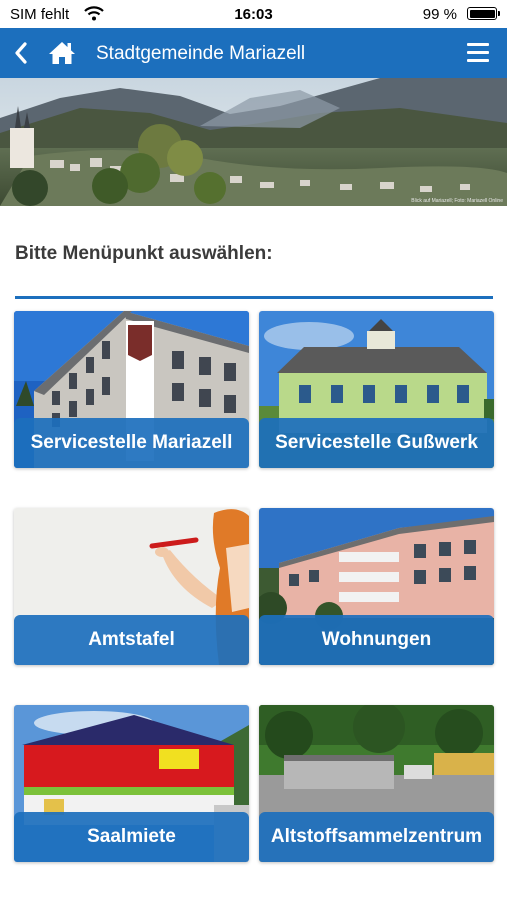  Describe the element at coordinates (21, 53) in the screenshot. I see `chevron-left-icon` at that location.